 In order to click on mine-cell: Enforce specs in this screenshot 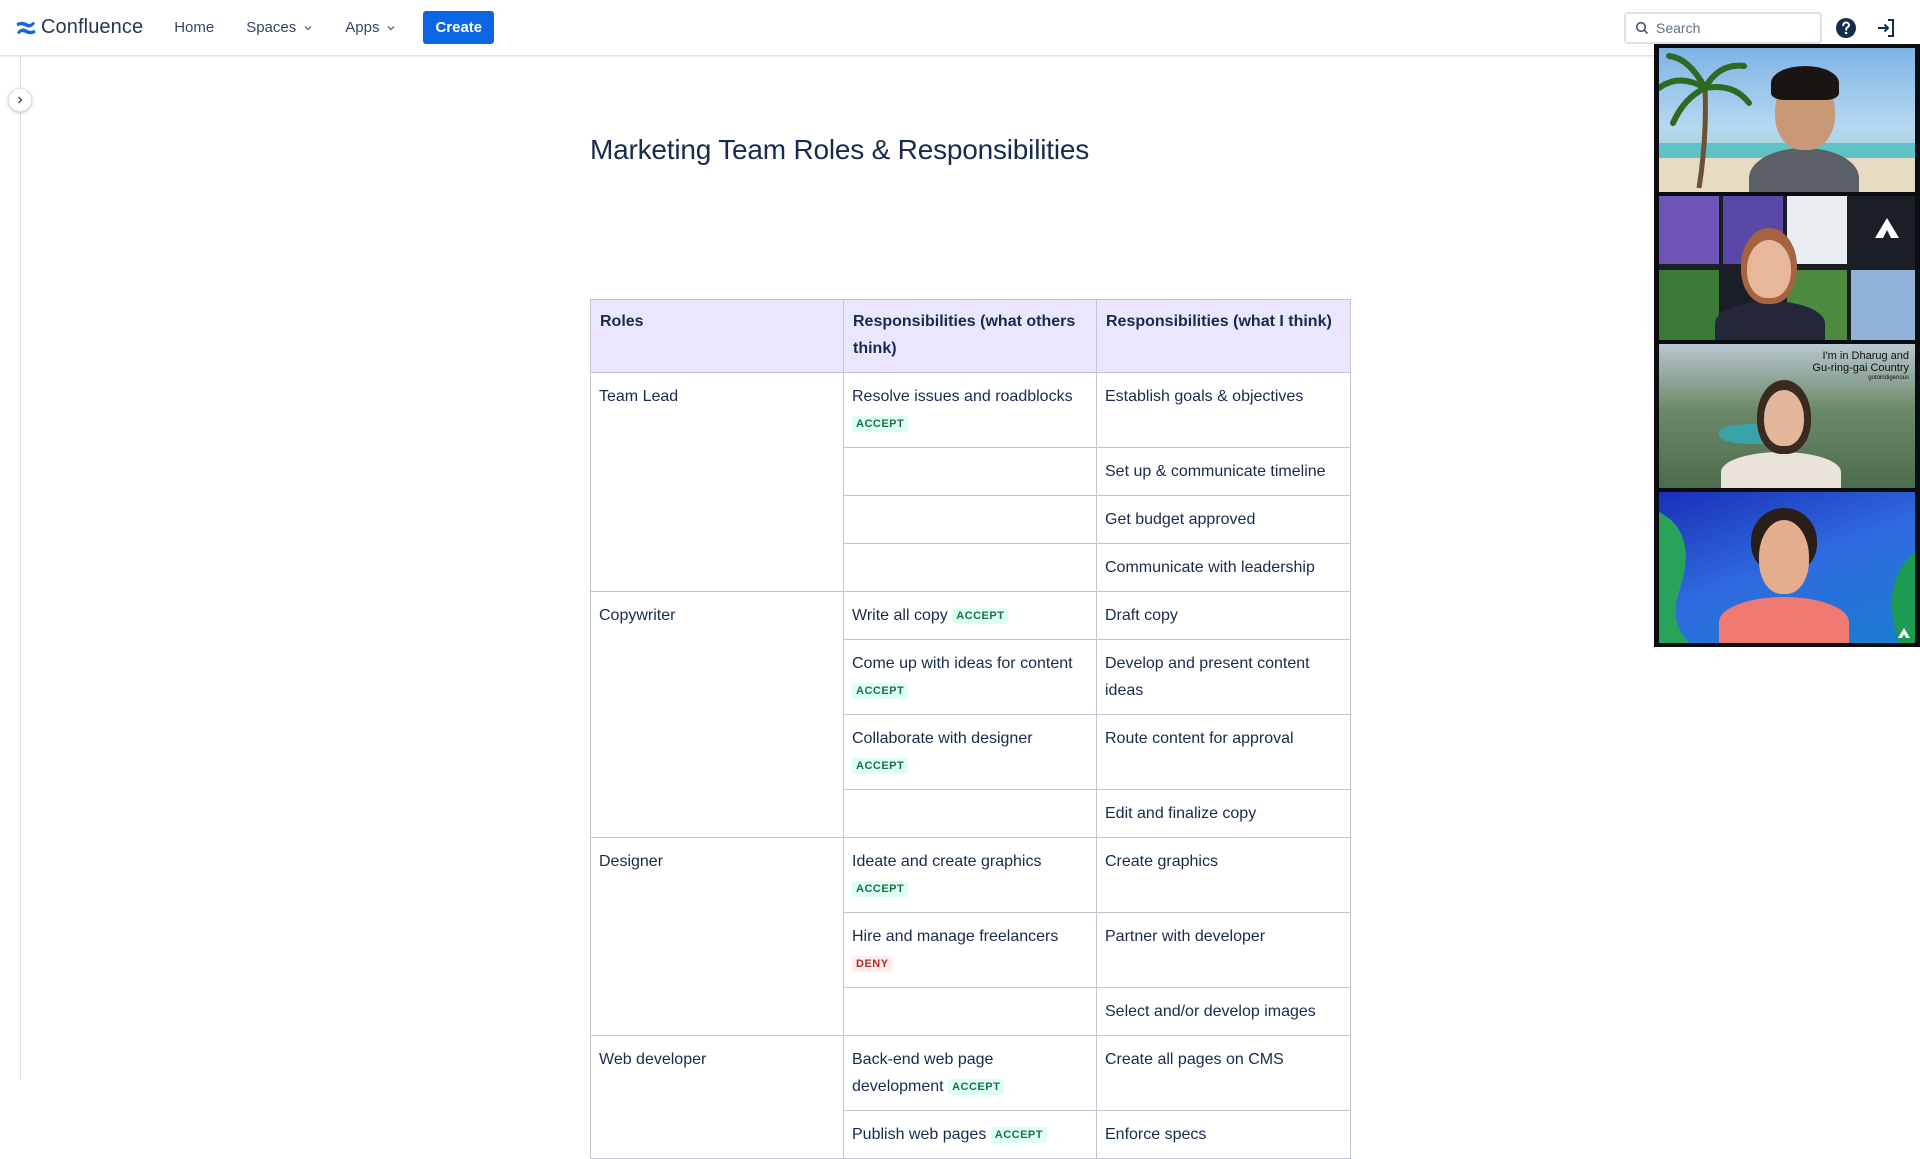, I will do `click(1223, 1134)`.